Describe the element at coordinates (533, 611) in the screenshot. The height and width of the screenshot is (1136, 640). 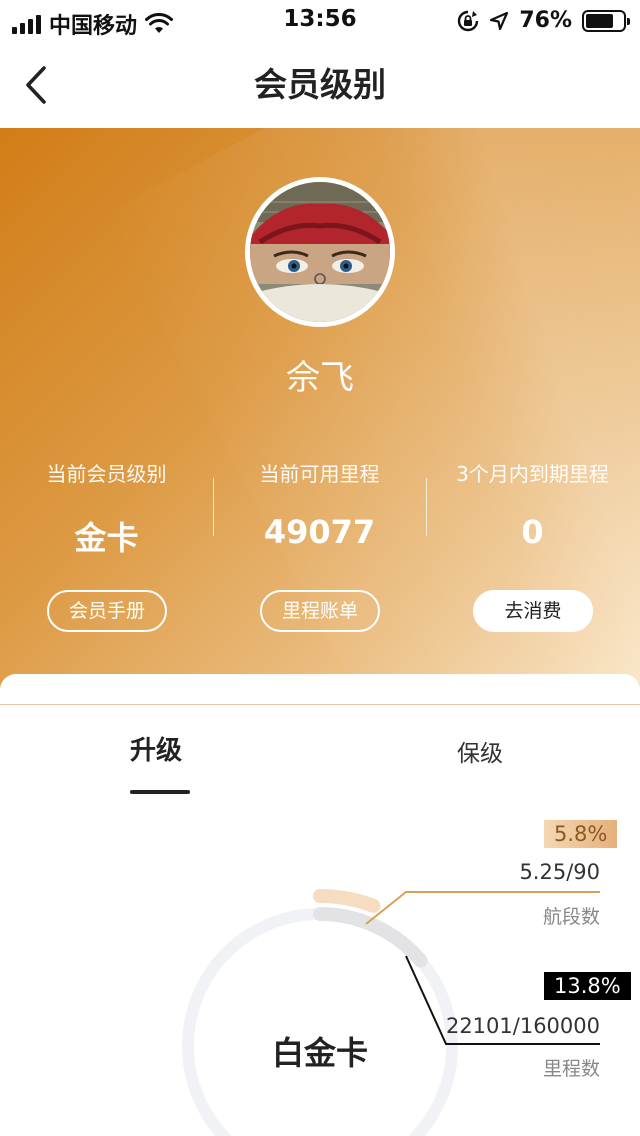
I see `go-spend-button: 去消费` at that location.